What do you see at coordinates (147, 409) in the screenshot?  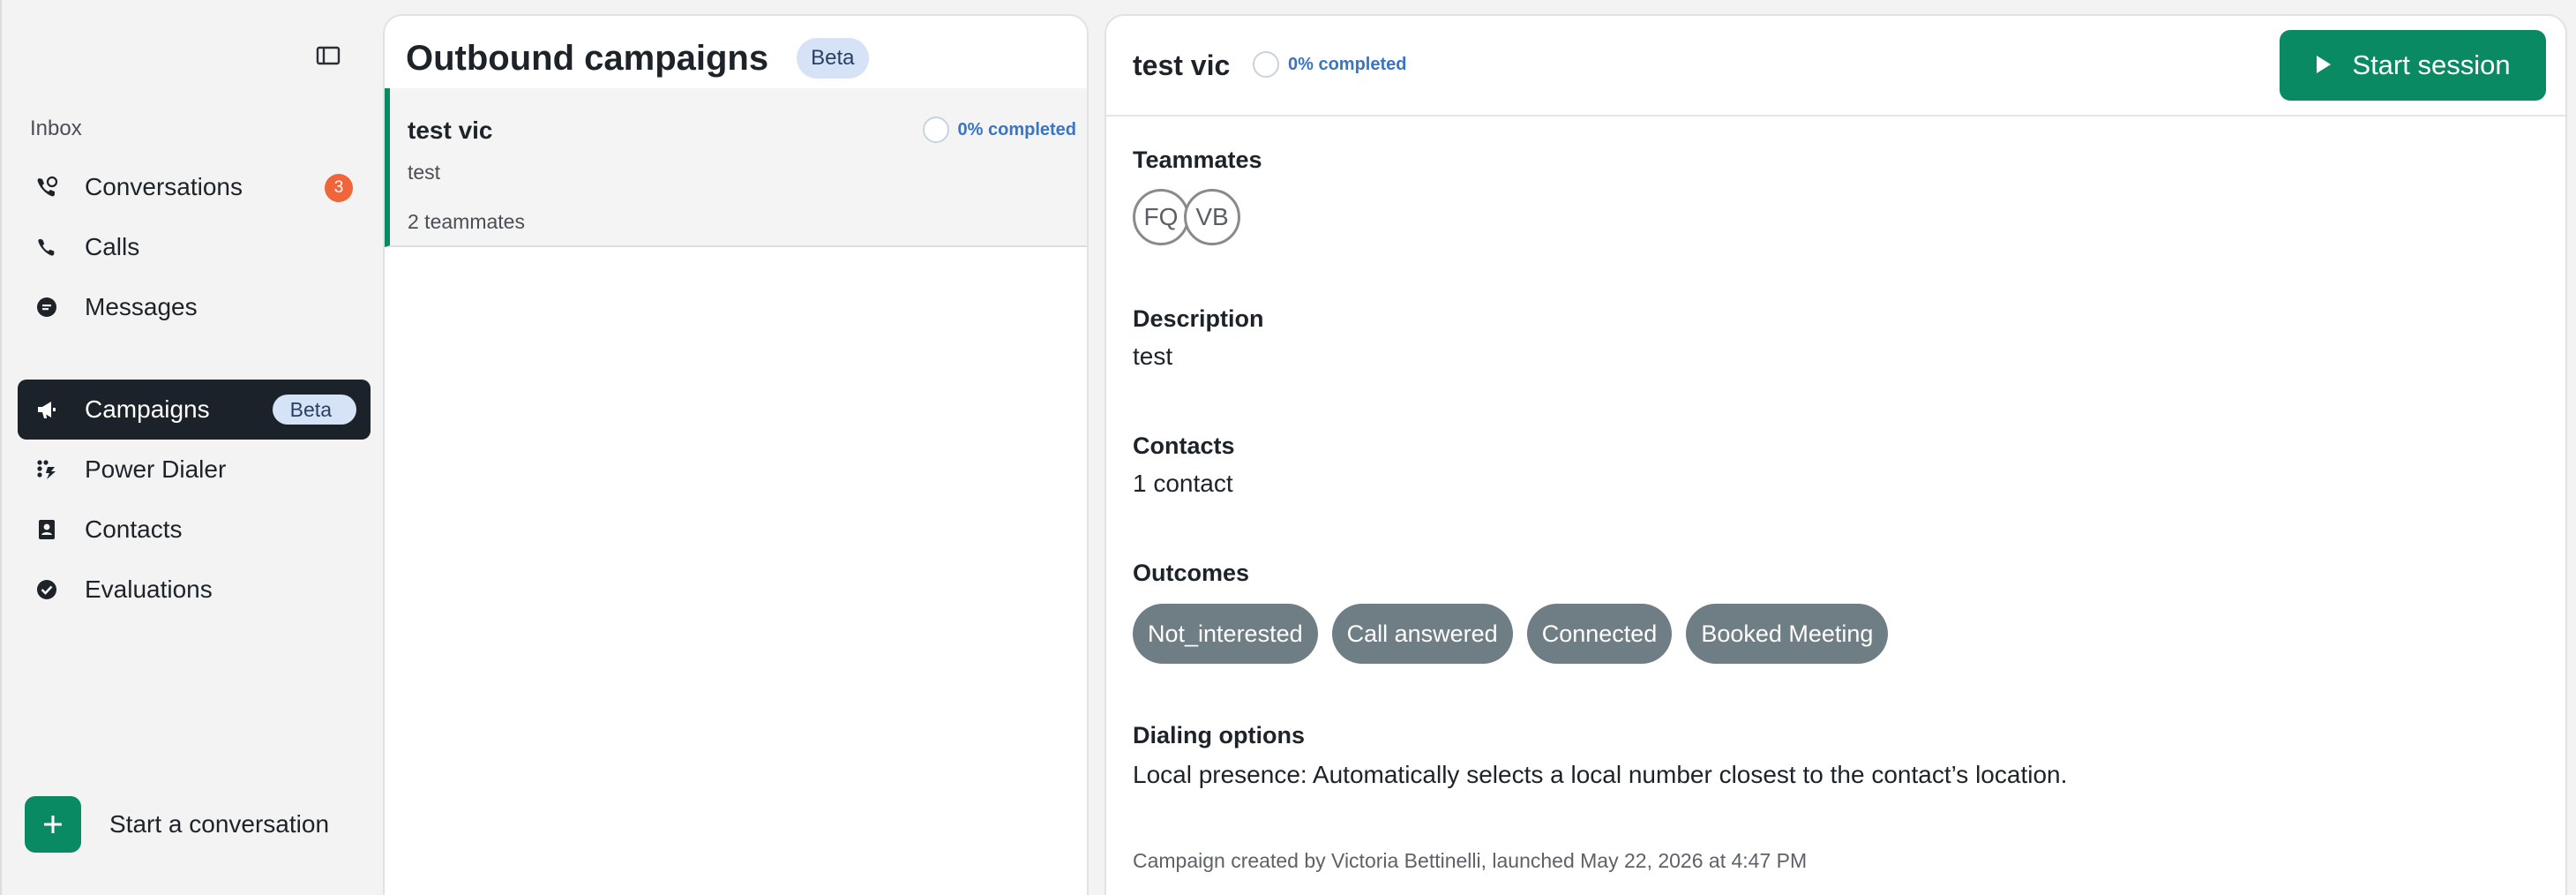 I see `sidebar-item-label: Campaigns` at bounding box center [147, 409].